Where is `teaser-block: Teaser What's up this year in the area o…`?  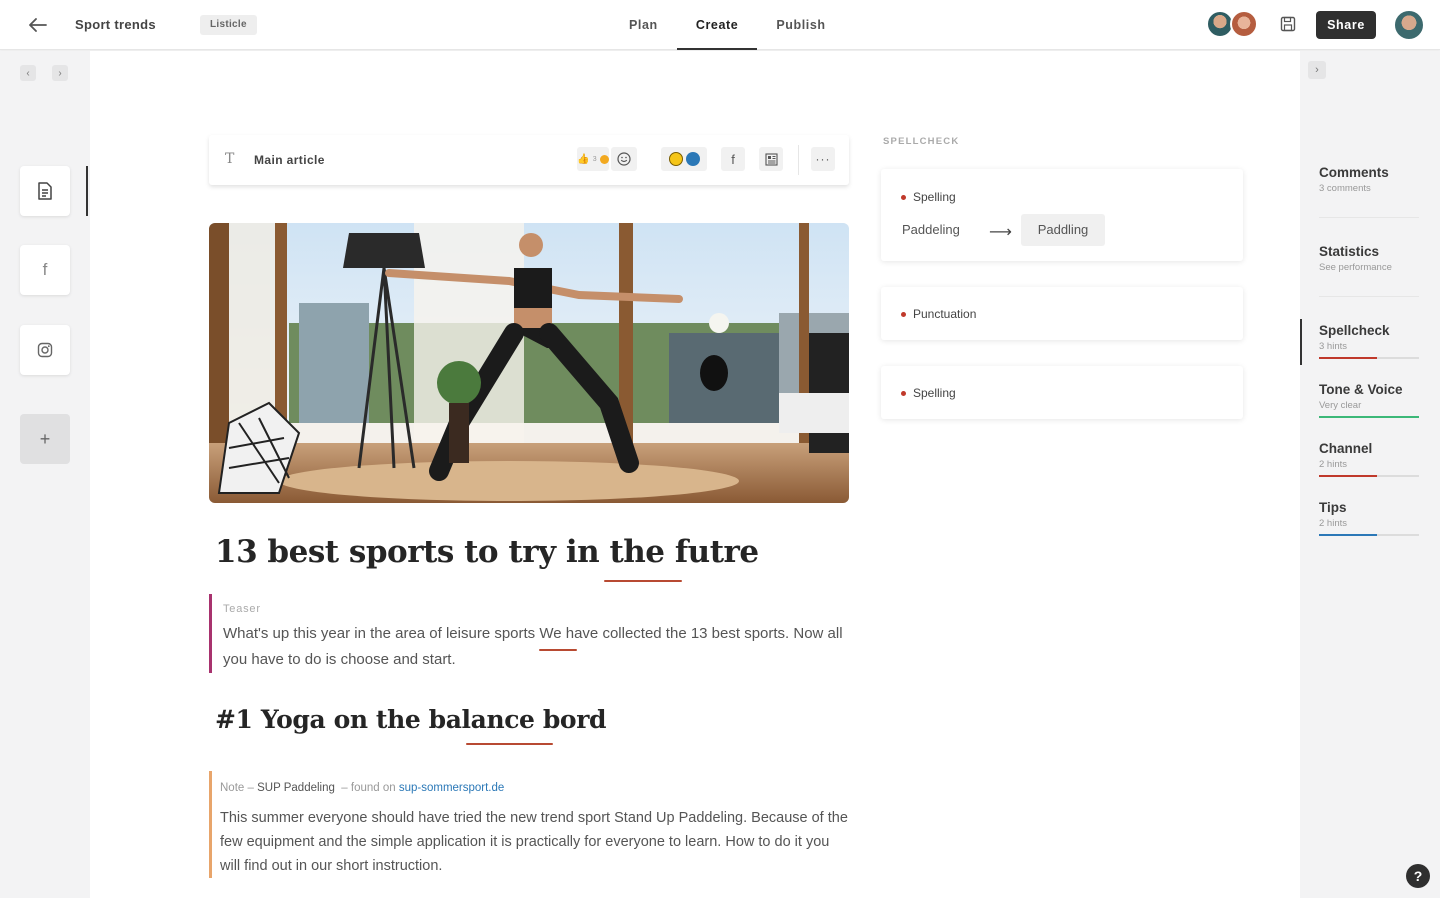
teaser-block: Teaser What's up this year in the area o… is located at coordinates (529, 633).